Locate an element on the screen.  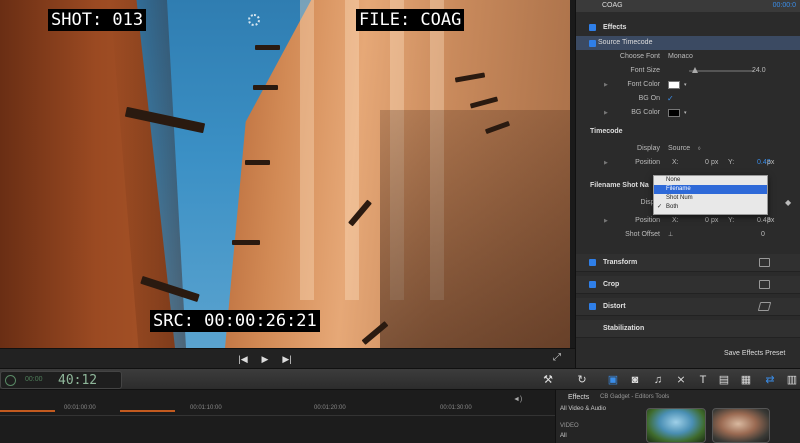
bg-on-checkbox: ✓ is located at coordinates (670, 99).